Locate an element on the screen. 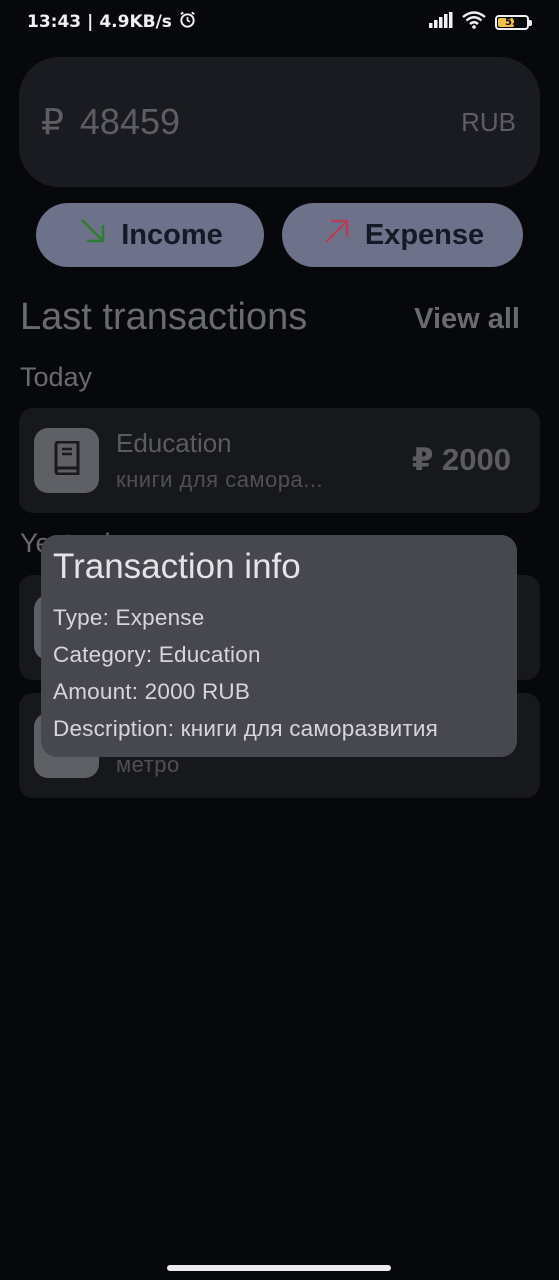 The height and width of the screenshot is (1280, 559). dialog-title: Transaction info is located at coordinates (177, 566).